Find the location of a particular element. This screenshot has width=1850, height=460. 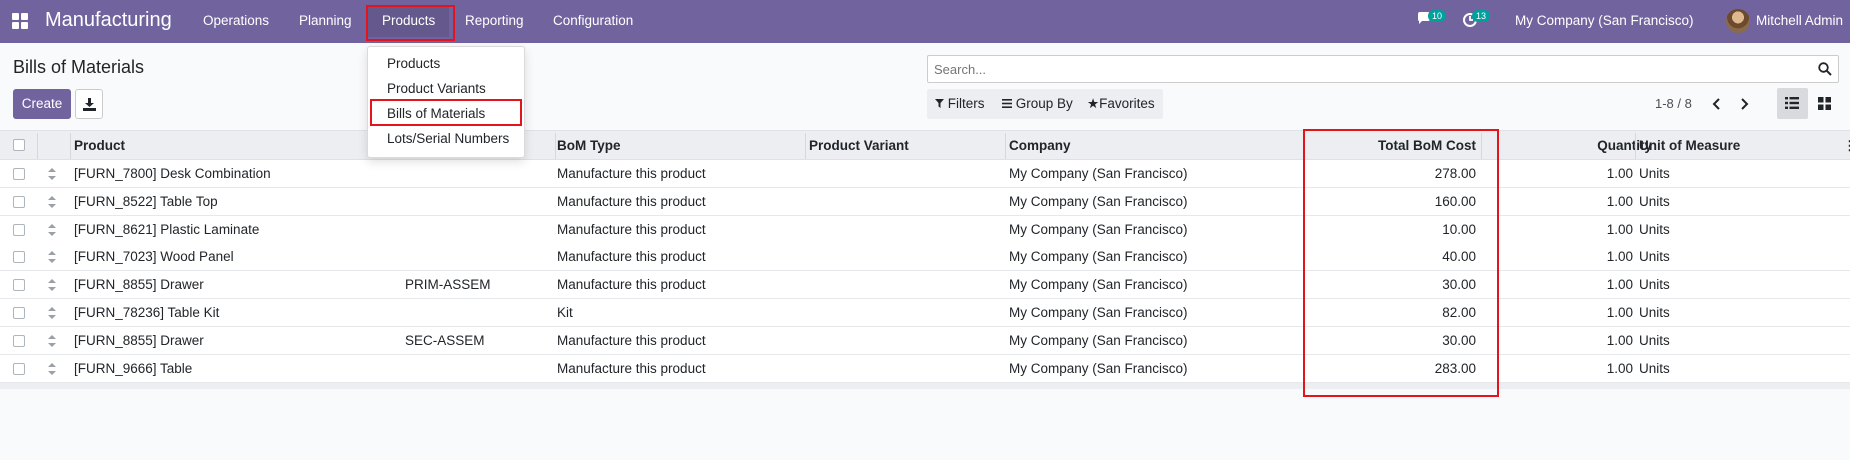

pager-previous-icon is located at coordinates (1717, 104).